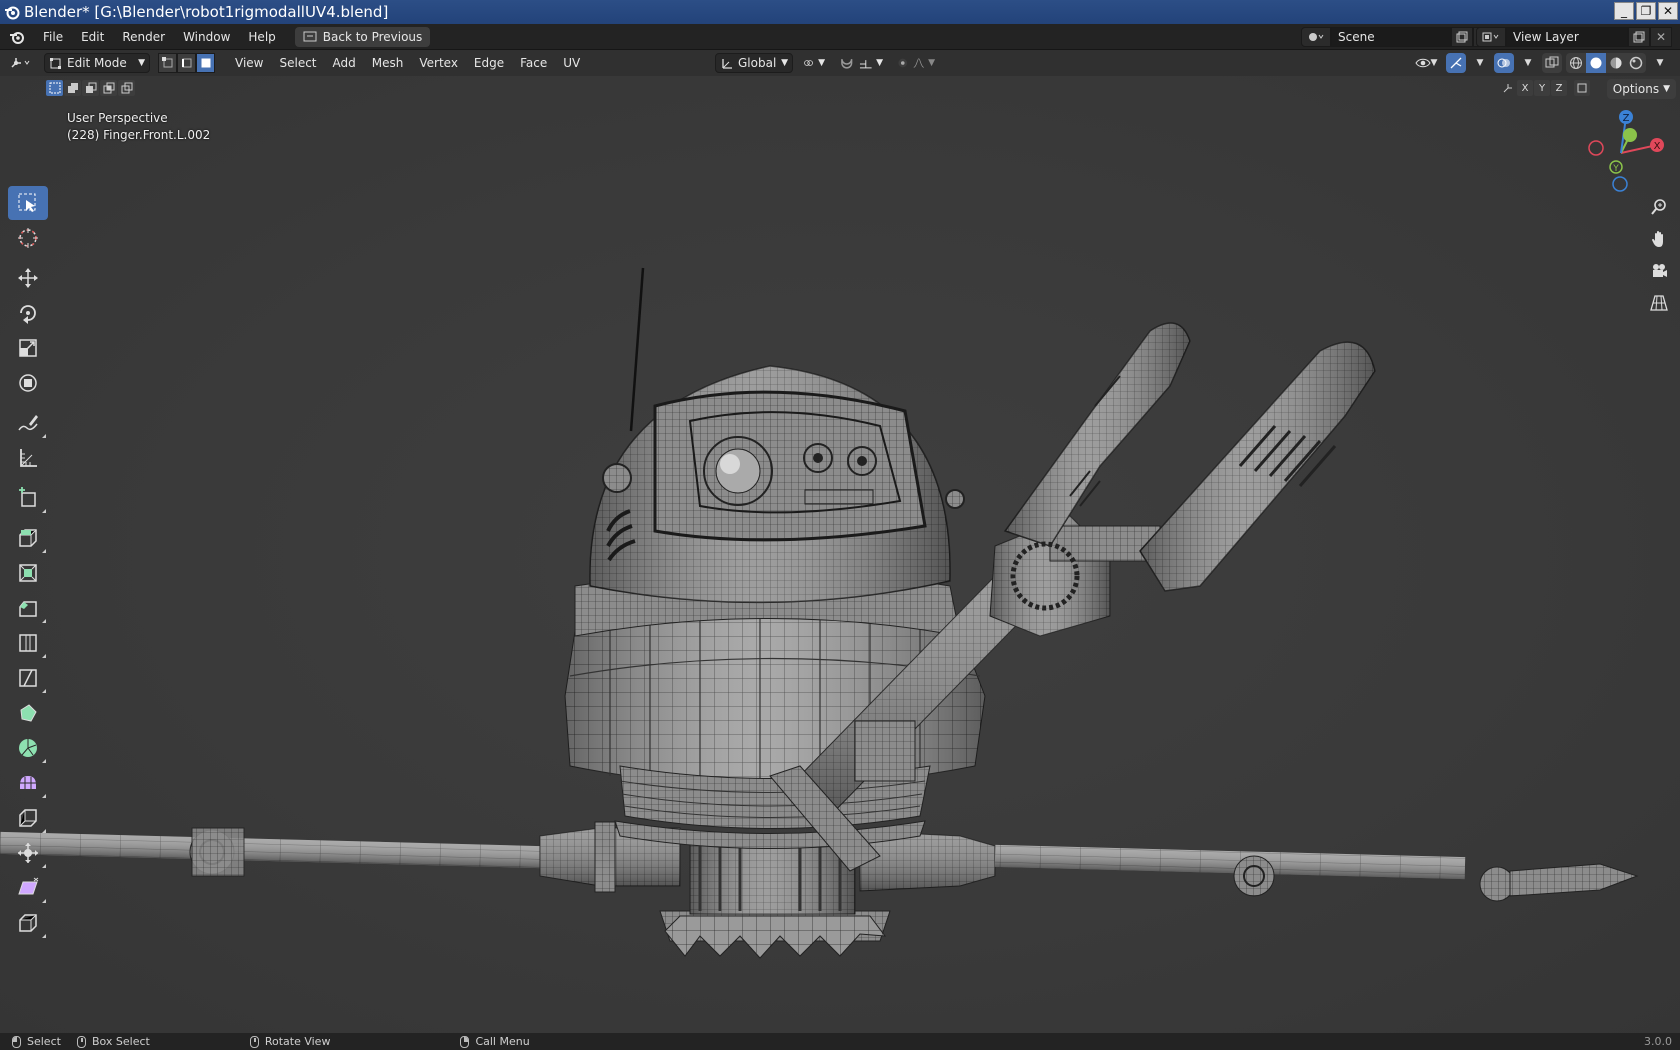 The width and height of the screenshot is (1680, 1050). What do you see at coordinates (28, 643) in the screenshot?
I see `loop-cut-tool` at bounding box center [28, 643].